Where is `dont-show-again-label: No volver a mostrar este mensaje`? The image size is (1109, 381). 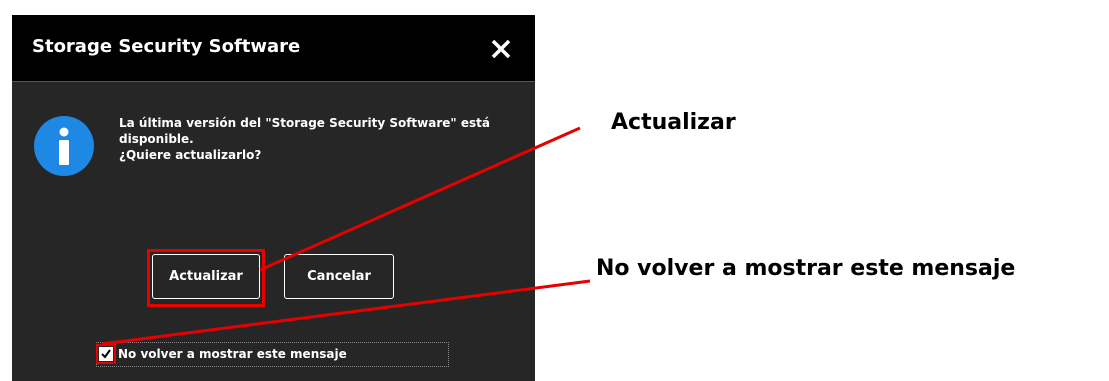 dont-show-again-label: No volver a mostrar este mensaje is located at coordinates (232, 354).